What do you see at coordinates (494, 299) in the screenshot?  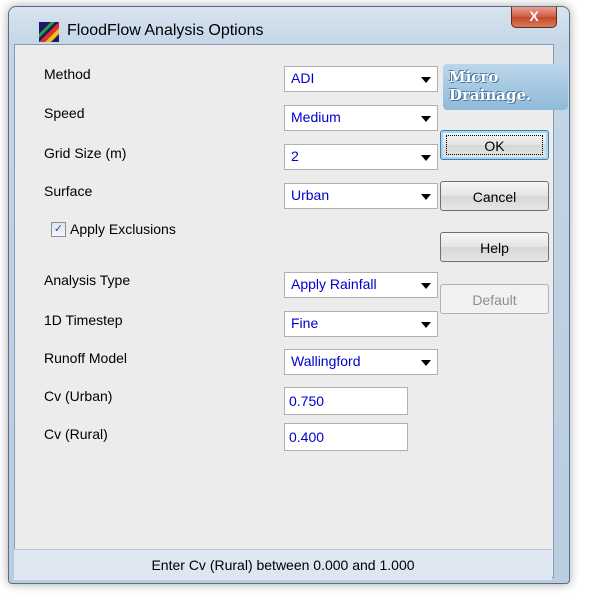 I see `default-button: Default` at bounding box center [494, 299].